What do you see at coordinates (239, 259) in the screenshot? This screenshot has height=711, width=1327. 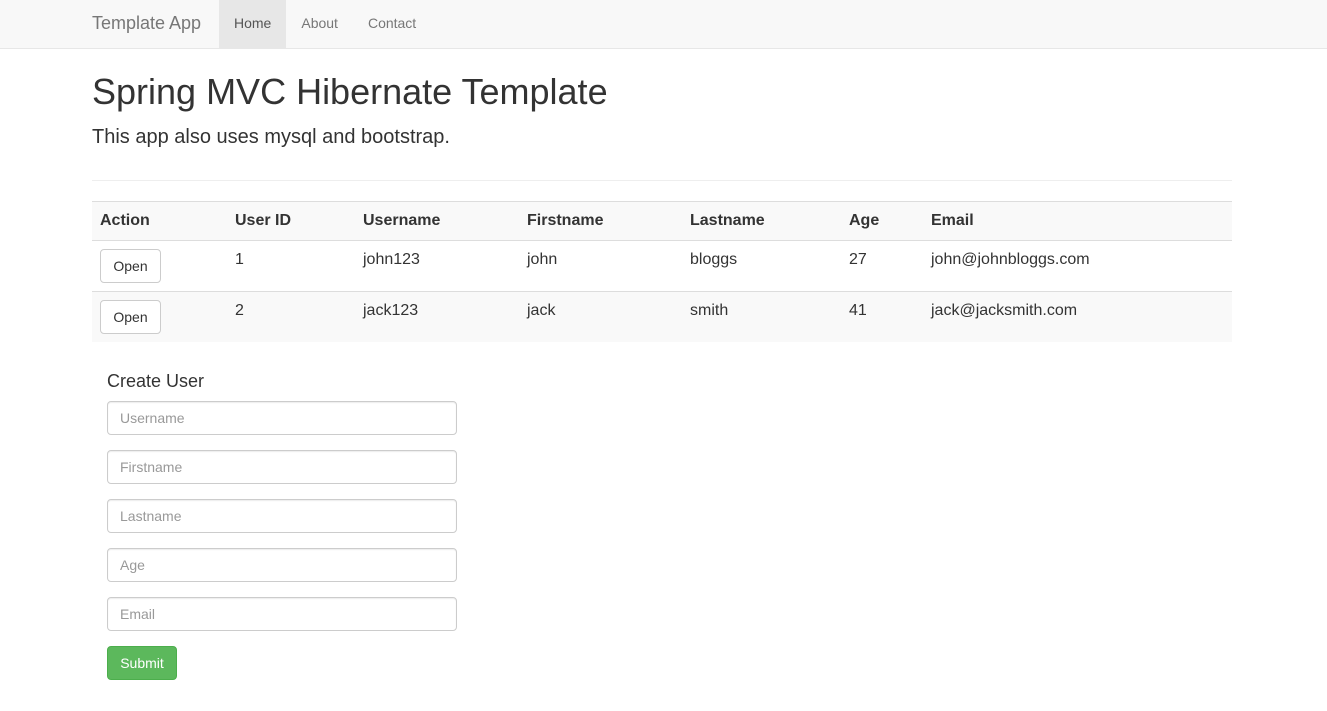 I see `cell-user-id: 1` at bounding box center [239, 259].